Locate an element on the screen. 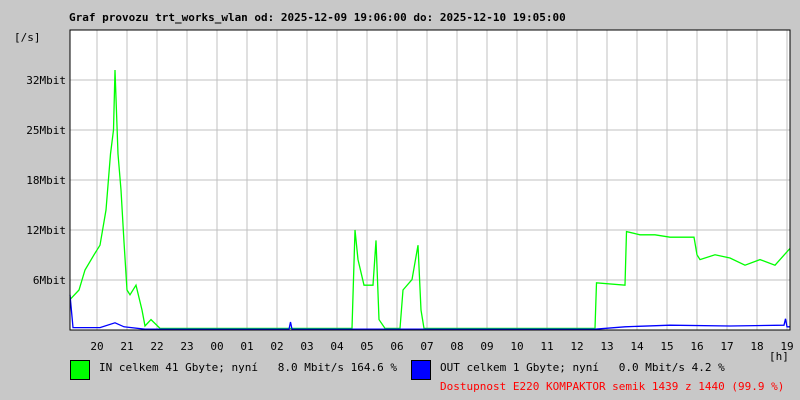 Image resolution: width=800 pixels, height=400 pixels. x-tick-label: 21 is located at coordinates (126, 346).